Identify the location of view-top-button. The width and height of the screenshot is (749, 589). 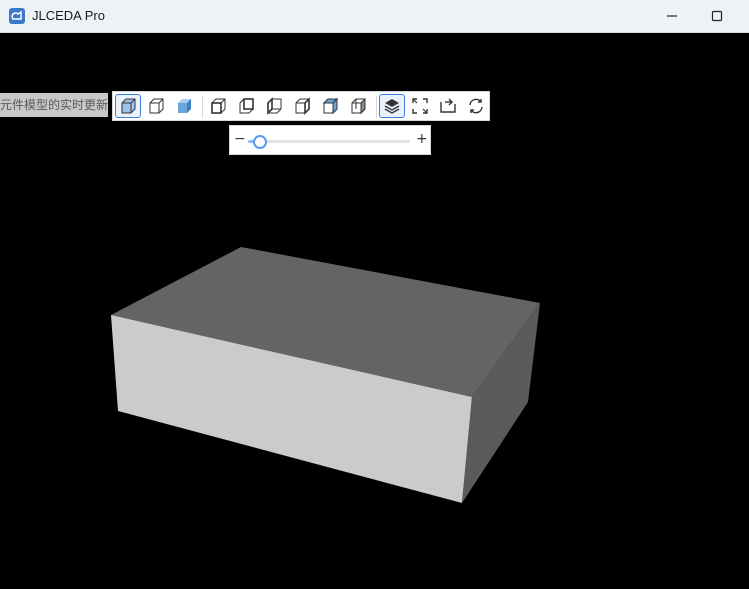
(330, 106).